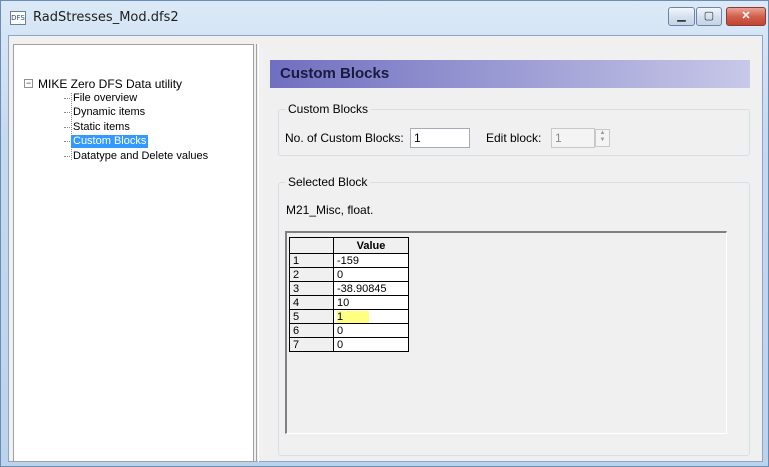  I want to click on value-cell: -38.90845, so click(371, 288).